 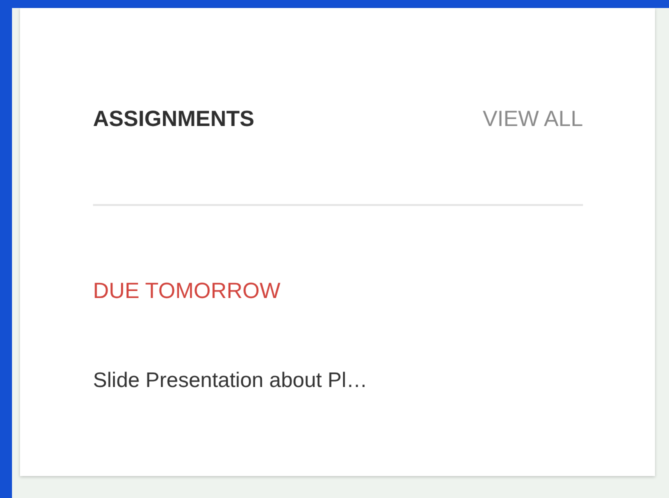 I want to click on due-heading: DUE TOMORROW, so click(x=187, y=291).